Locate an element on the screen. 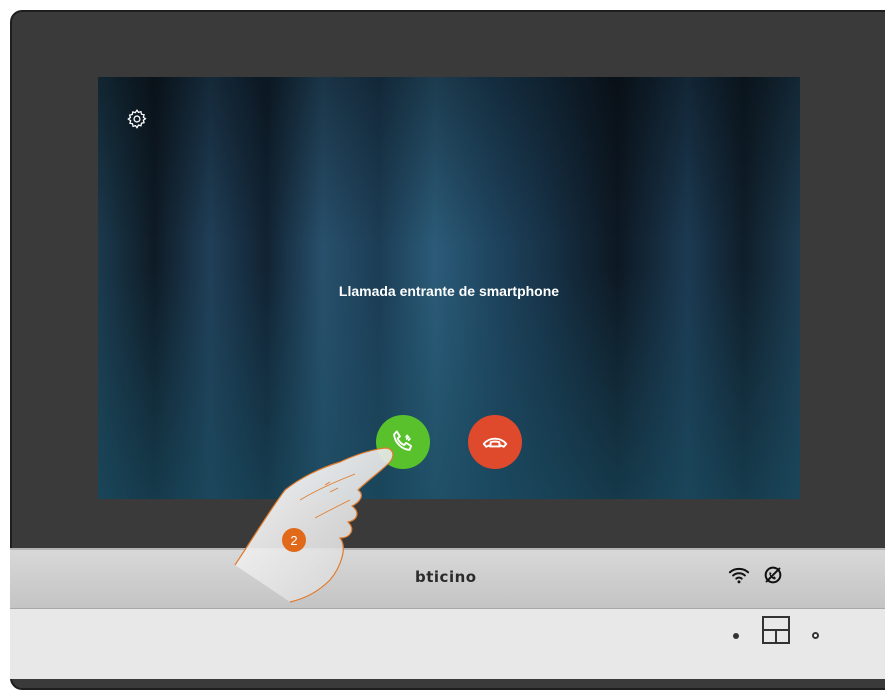 This screenshot has width=885, height=690. device-bezel: bticino is located at coordinates (447, 579).